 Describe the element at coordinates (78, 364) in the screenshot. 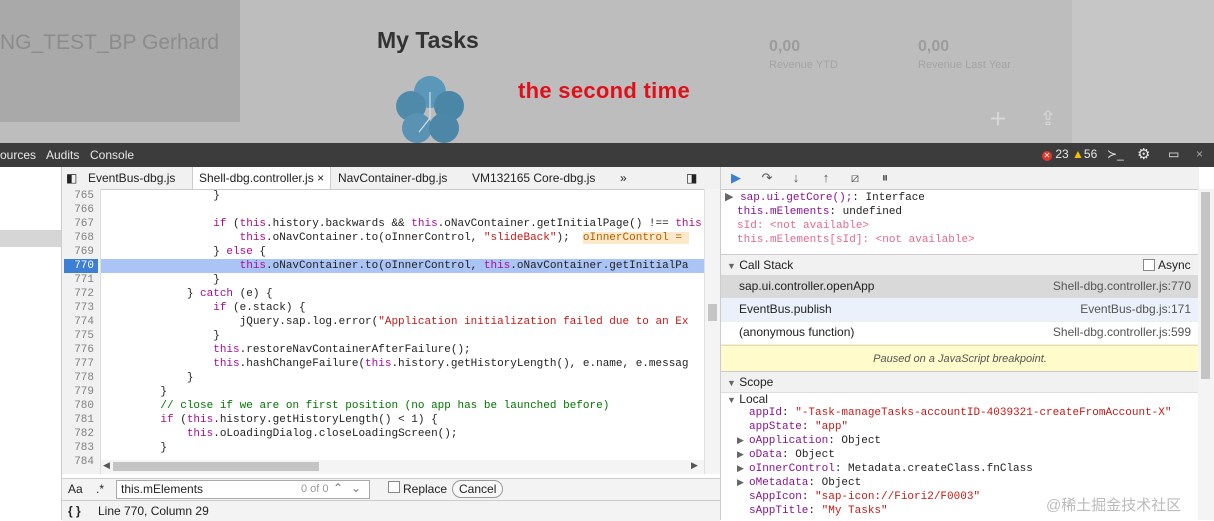

I see `line-number: 777` at that location.